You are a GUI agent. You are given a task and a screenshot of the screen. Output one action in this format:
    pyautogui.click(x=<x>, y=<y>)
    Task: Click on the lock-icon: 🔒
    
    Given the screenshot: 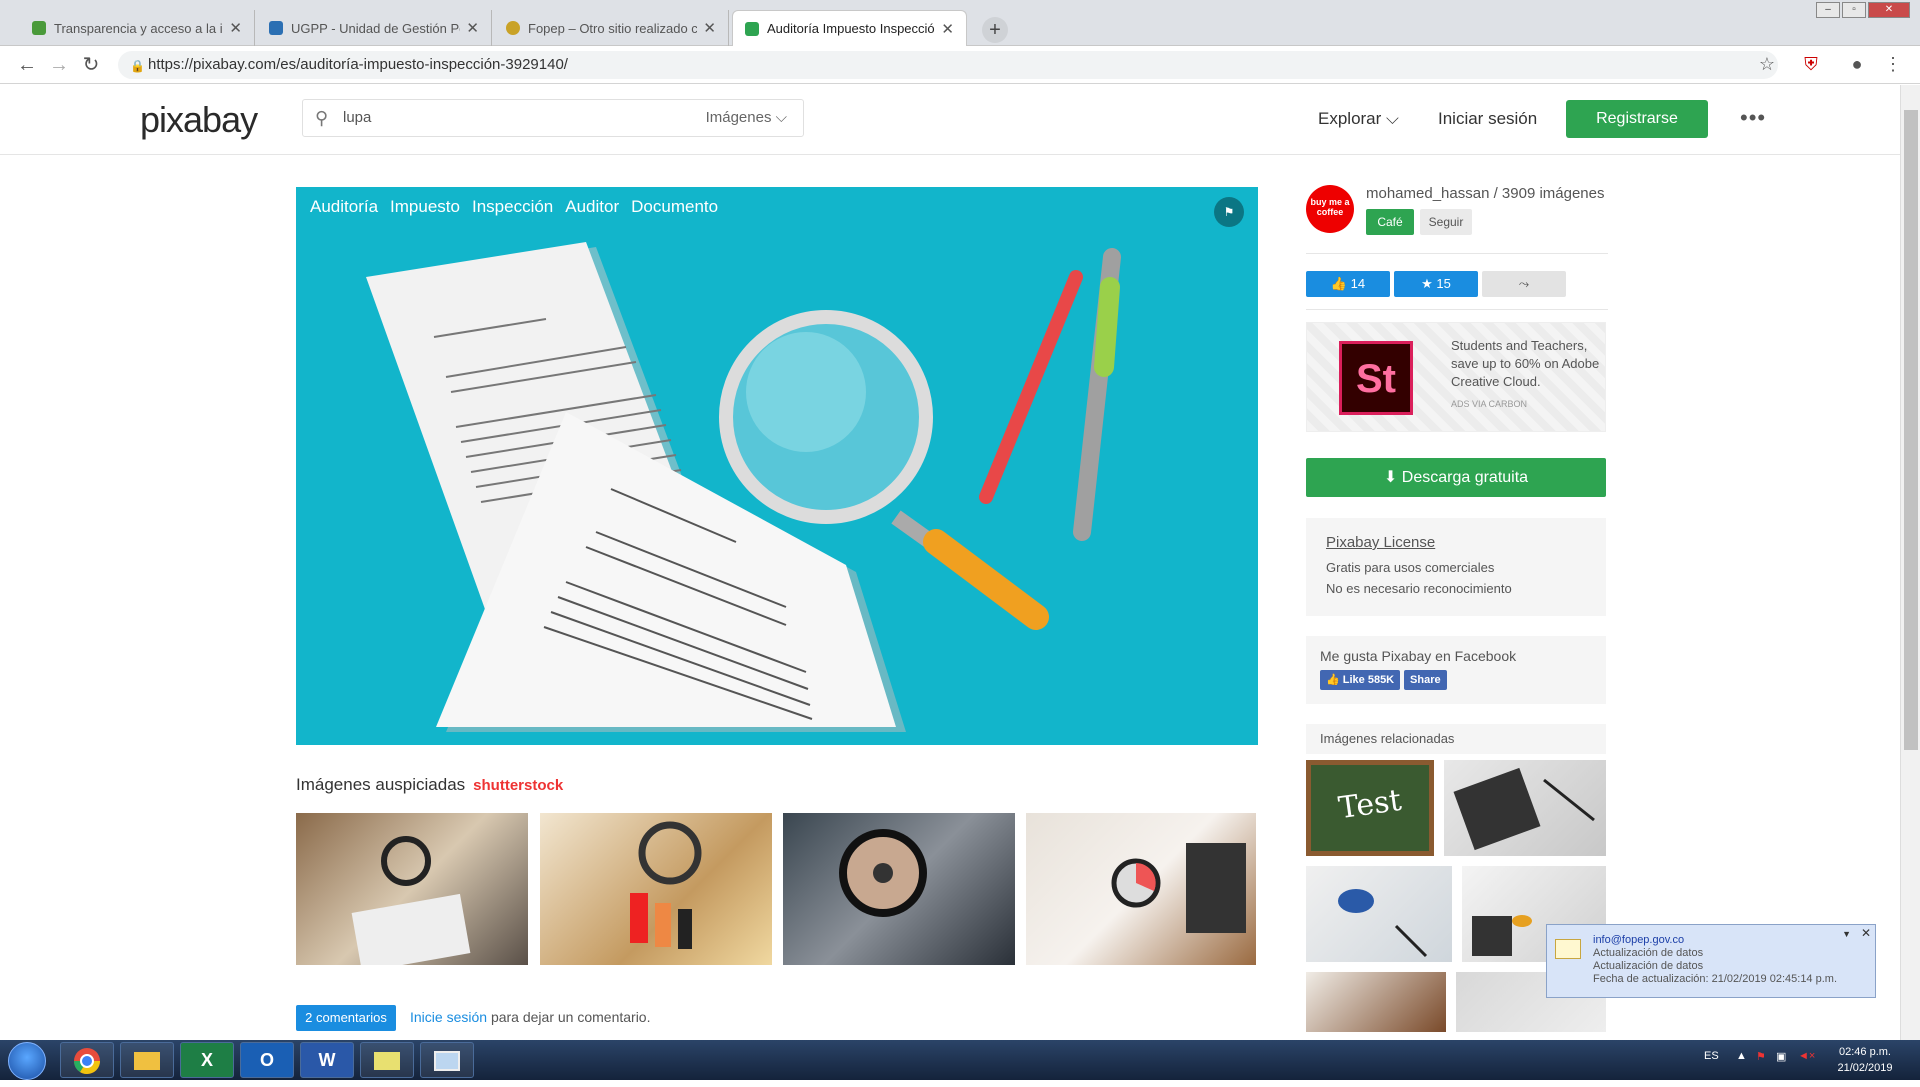 What is the action you would take?
    pyautogui.click(x=137, y=66)
    